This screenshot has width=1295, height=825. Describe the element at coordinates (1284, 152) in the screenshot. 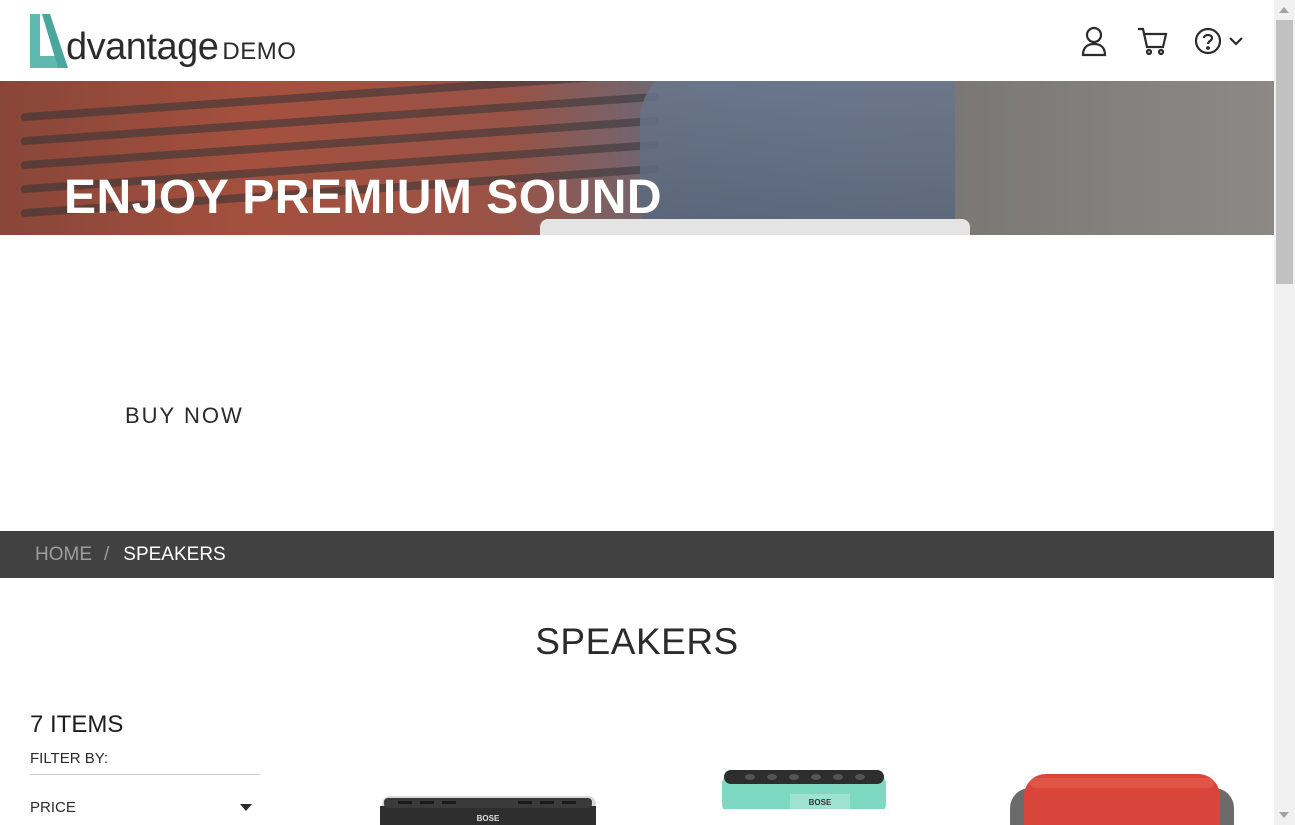

I see `scrollbar-thumb` at that location.